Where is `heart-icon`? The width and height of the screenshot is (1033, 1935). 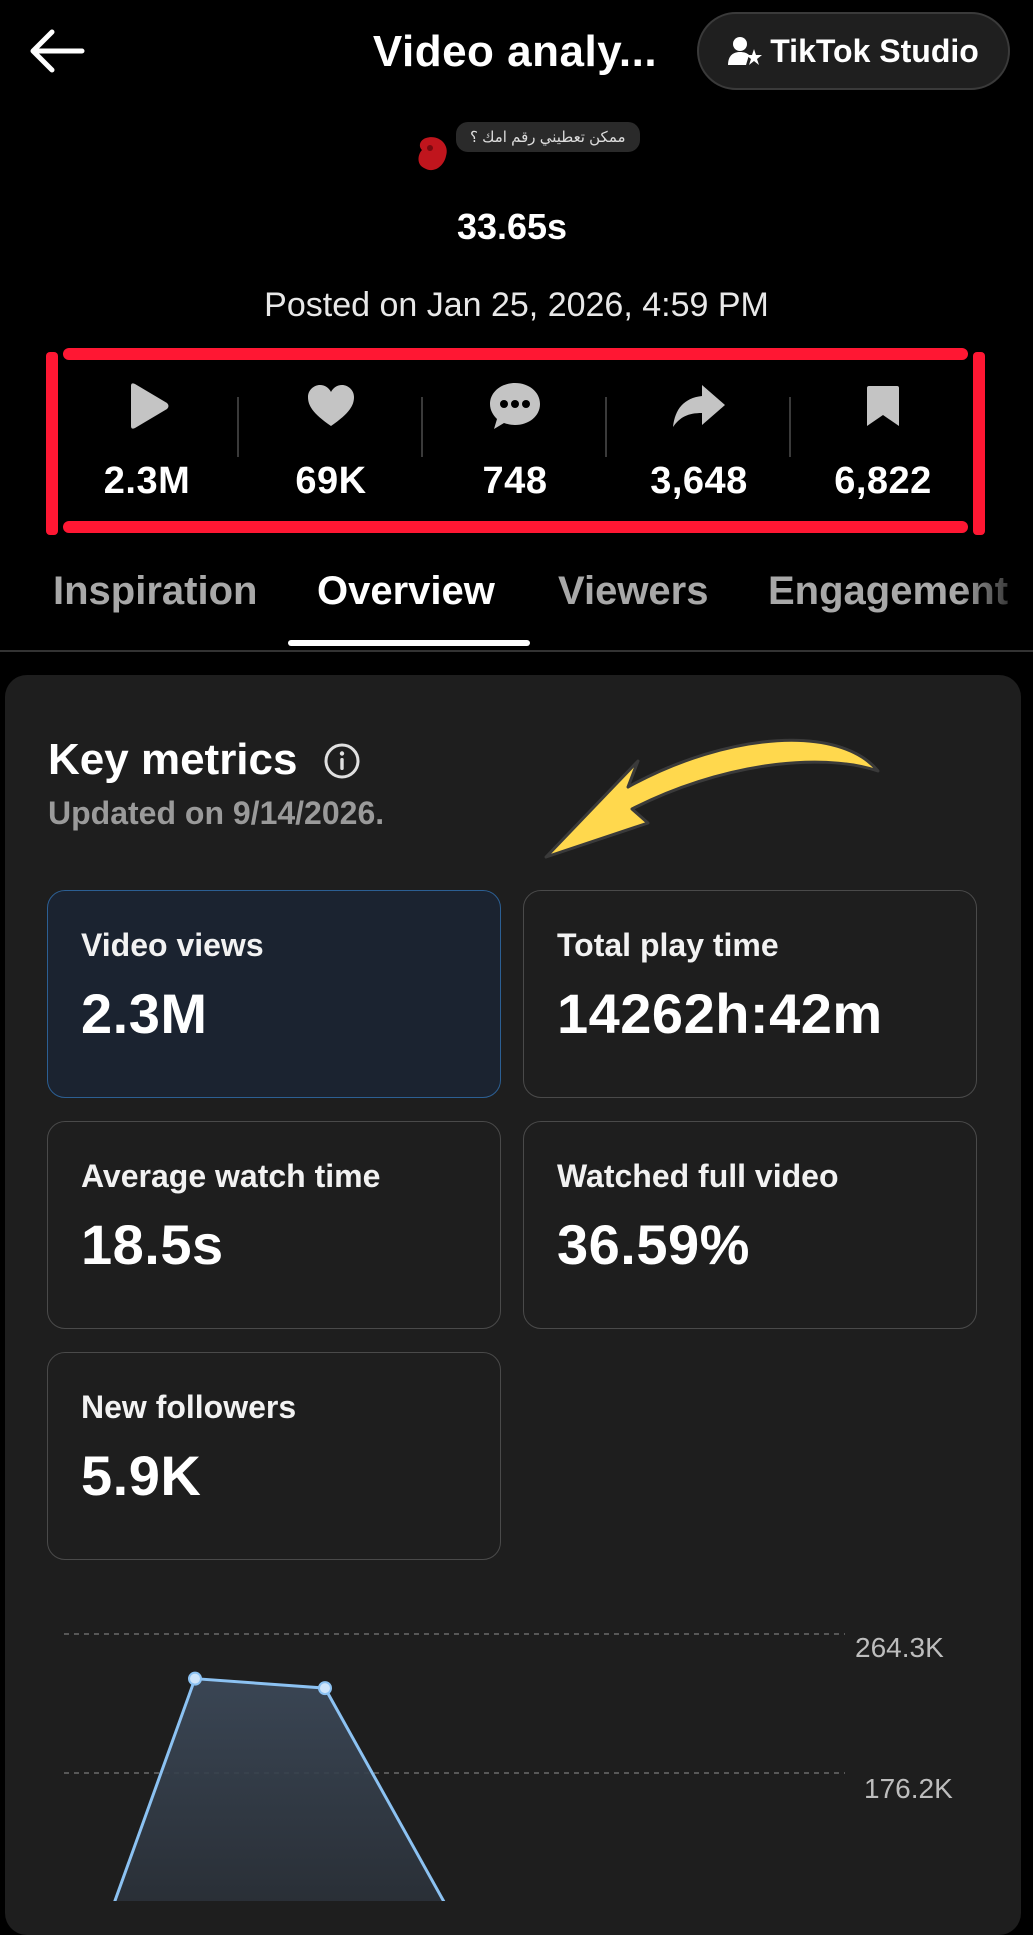
heart-icon is located at coordinates (331, 405).